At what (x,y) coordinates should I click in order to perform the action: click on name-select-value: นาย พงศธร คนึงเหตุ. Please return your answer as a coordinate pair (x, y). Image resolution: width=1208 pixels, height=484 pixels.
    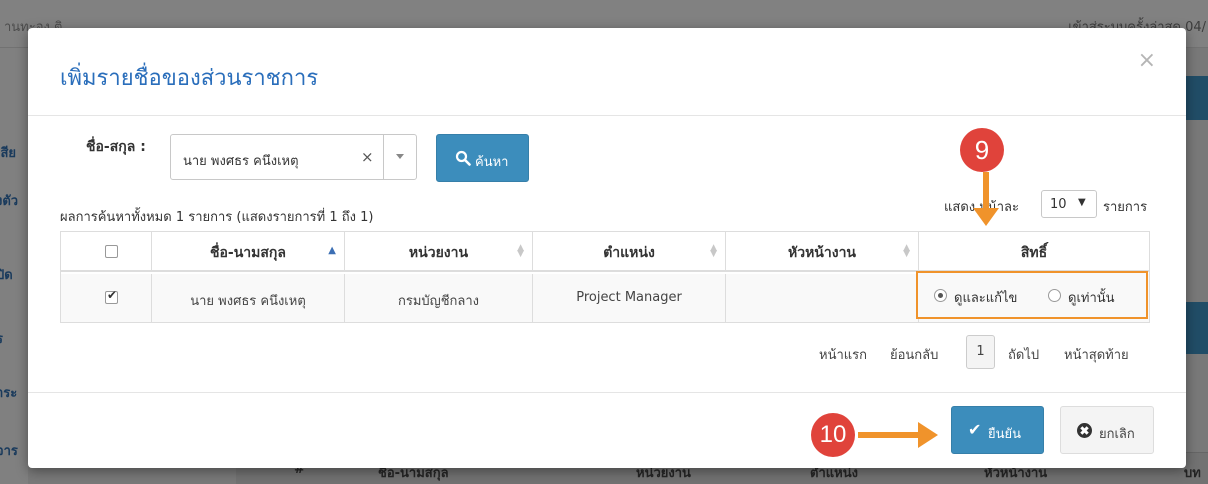
    Looking at the image, I should click on (241, 161).